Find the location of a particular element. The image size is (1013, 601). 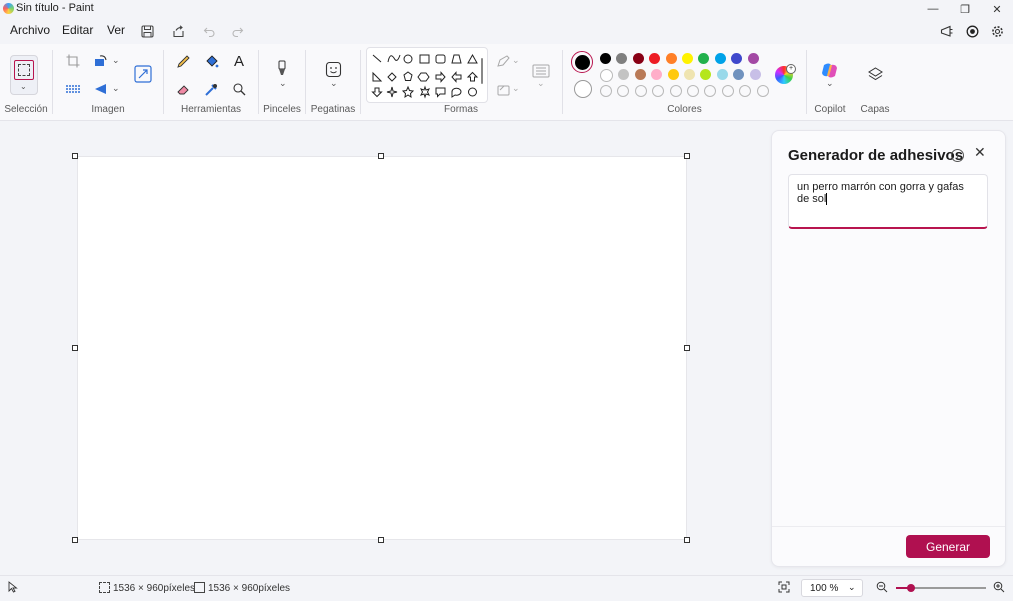

menu-editar: Editar is located at coordinates (77, 30).